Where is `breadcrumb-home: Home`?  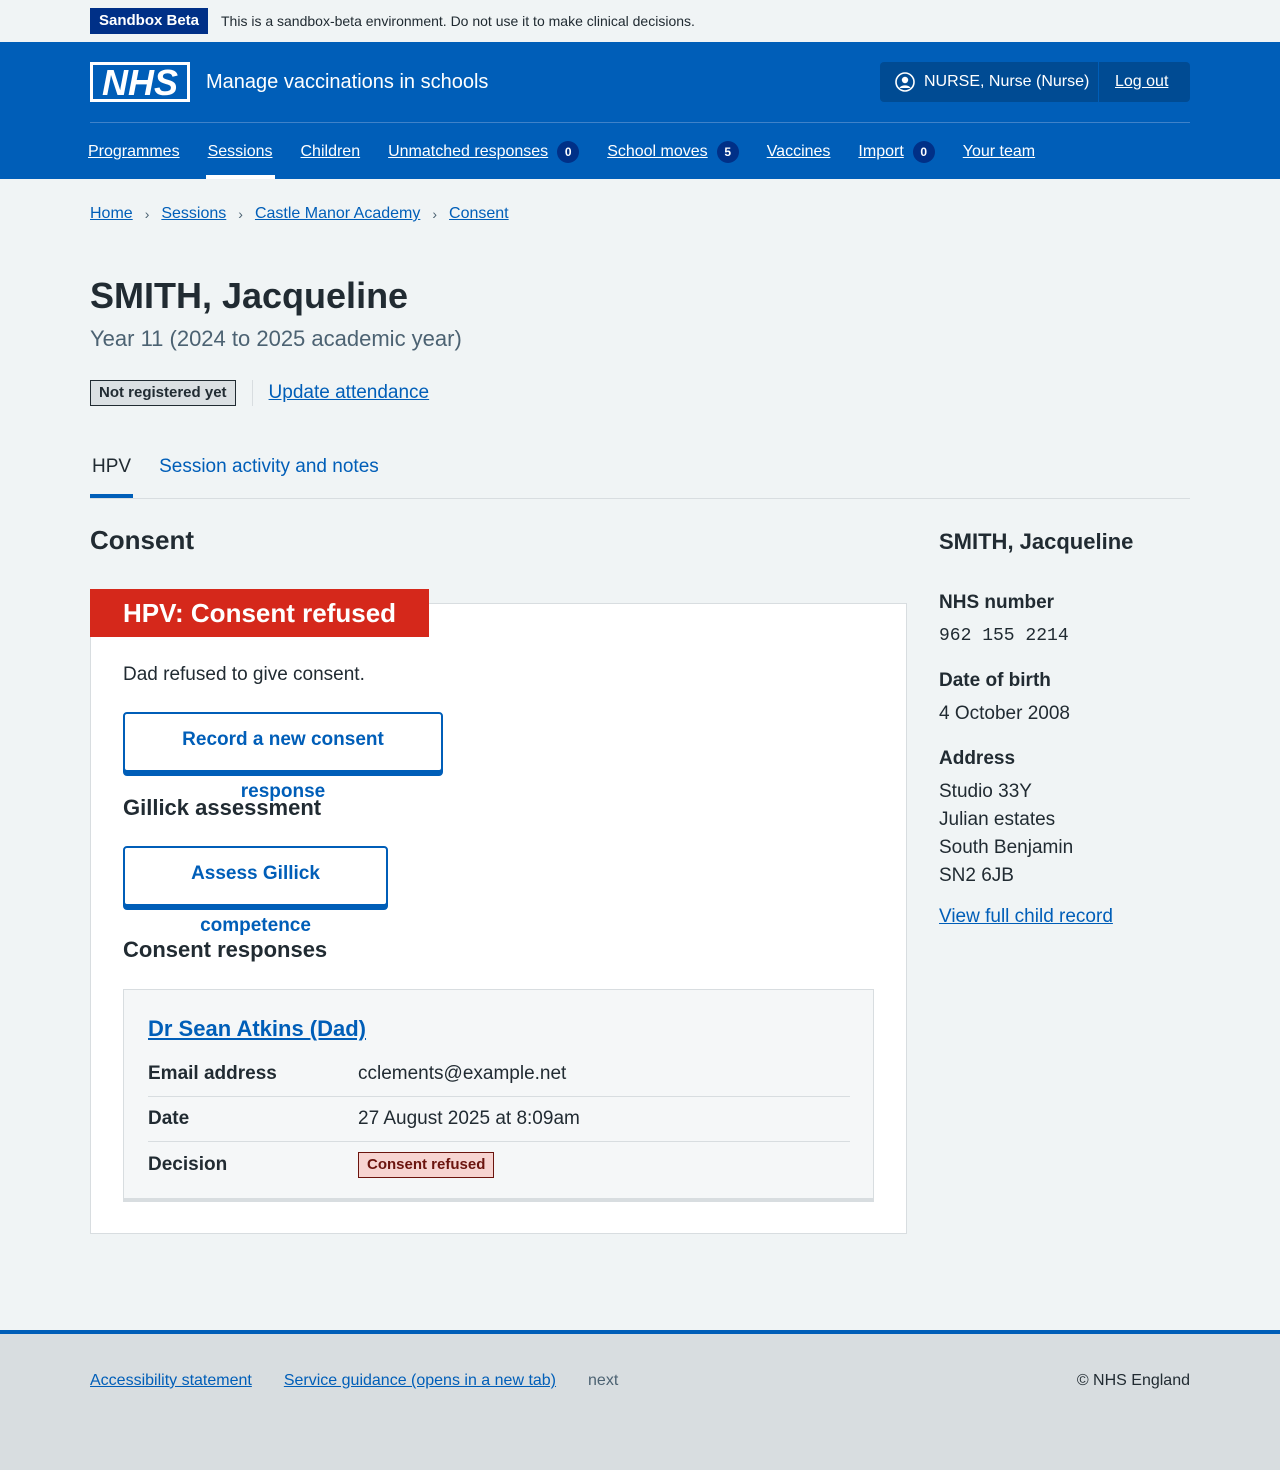
breadcrumb-home: Home is located at coordinates (111, 214).